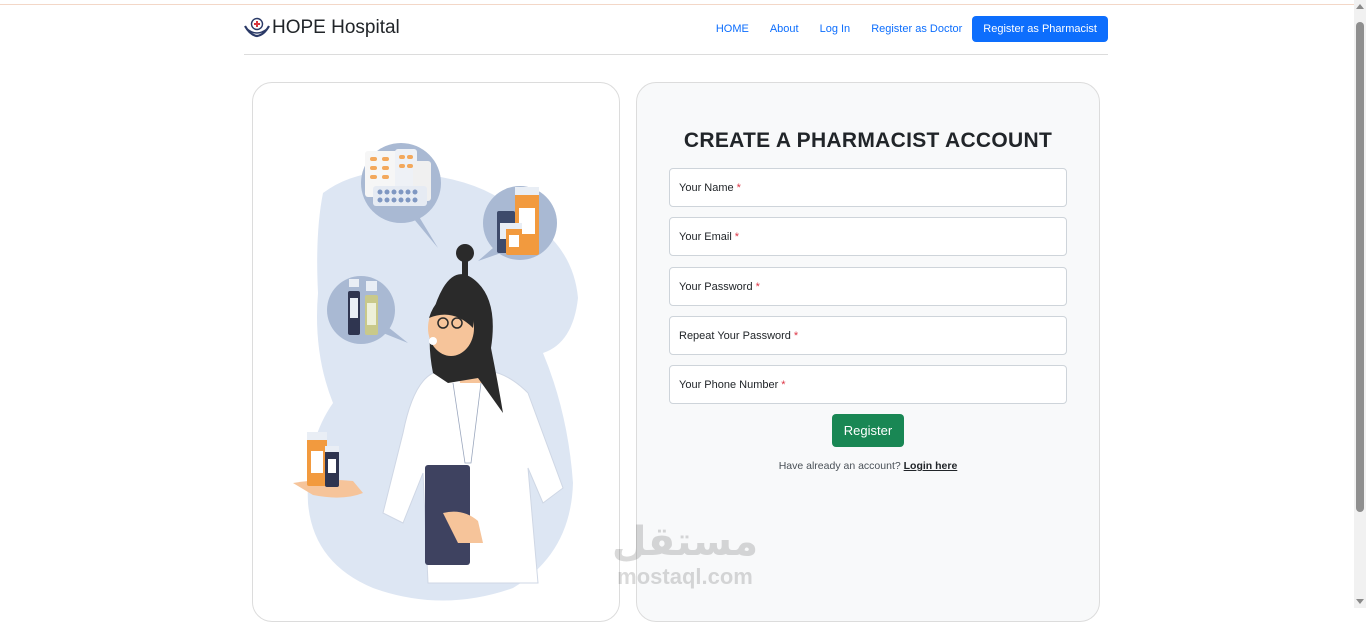 The height and width of the screenshot is (622, 1366). Describe the element at coordinates (839, 466) in the screenshot. I see `login-prompt-text: Have already an account?` at that location.